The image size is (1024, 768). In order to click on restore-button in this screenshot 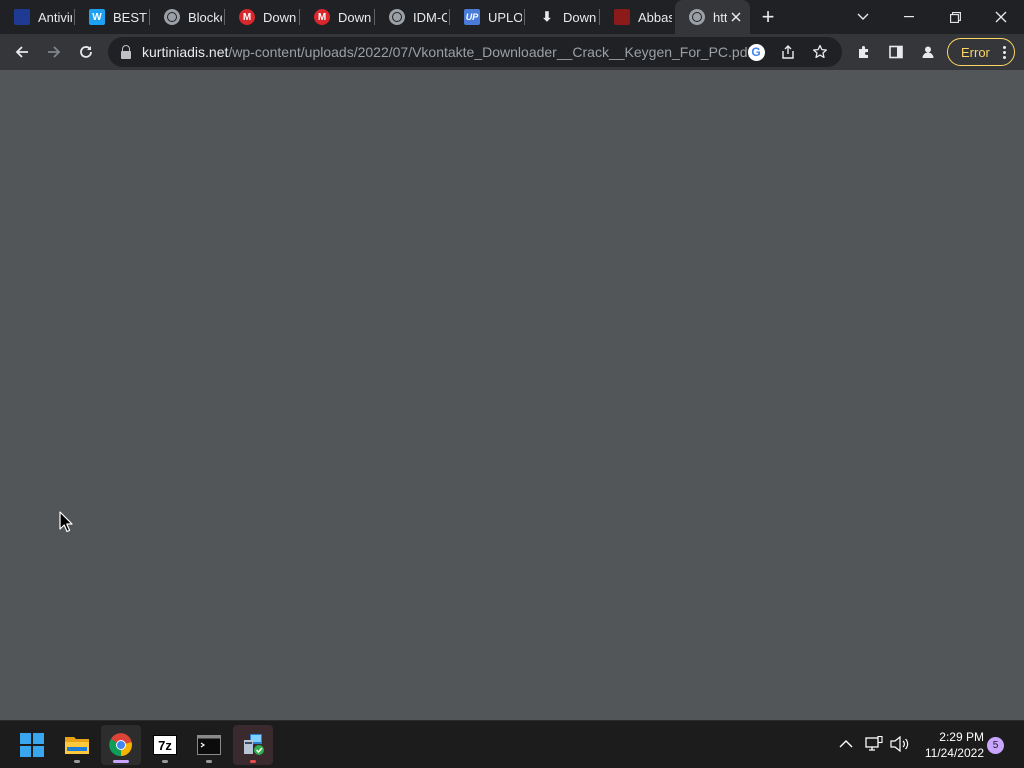, I will do `click(955, 17)`.